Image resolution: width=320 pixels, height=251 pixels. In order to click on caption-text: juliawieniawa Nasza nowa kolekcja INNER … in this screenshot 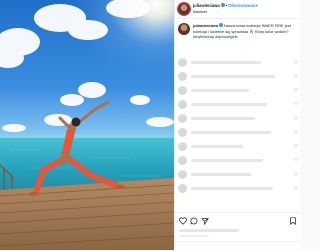, I will do `click(246, 31)`.